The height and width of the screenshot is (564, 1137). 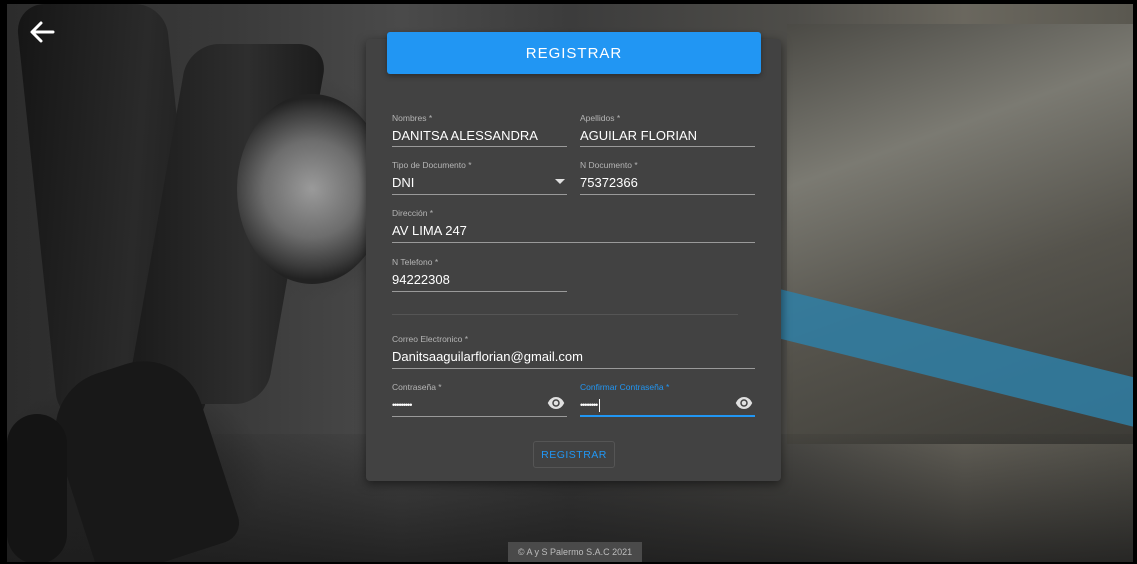 I want to click on apellidos-field: Apellidos * AGUILAR FLORIAN, so click(x=667, y=130).